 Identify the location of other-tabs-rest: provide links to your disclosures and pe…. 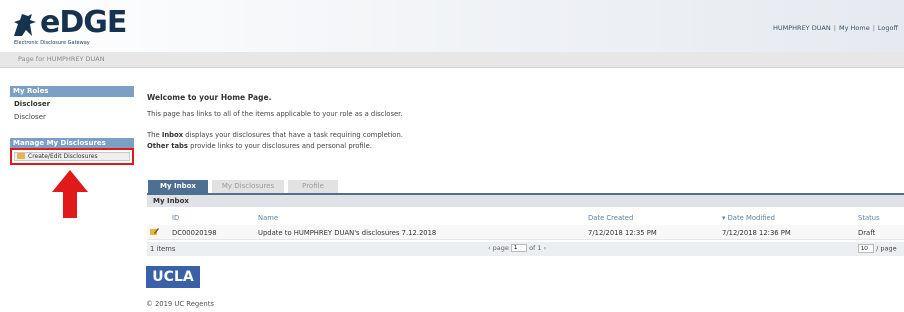
(279, 146).